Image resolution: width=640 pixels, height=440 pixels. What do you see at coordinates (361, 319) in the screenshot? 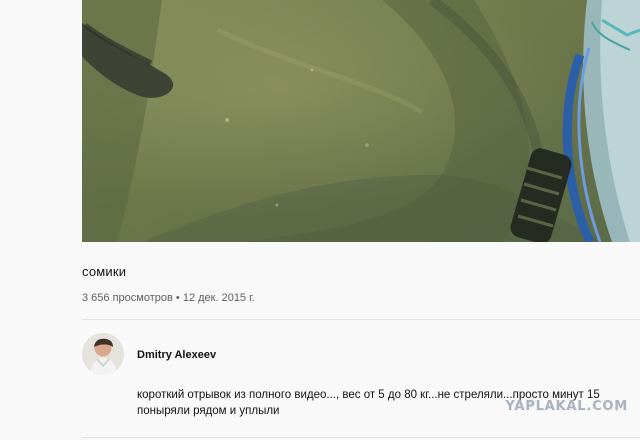
I see `divider` at bounding box center [361, 319].